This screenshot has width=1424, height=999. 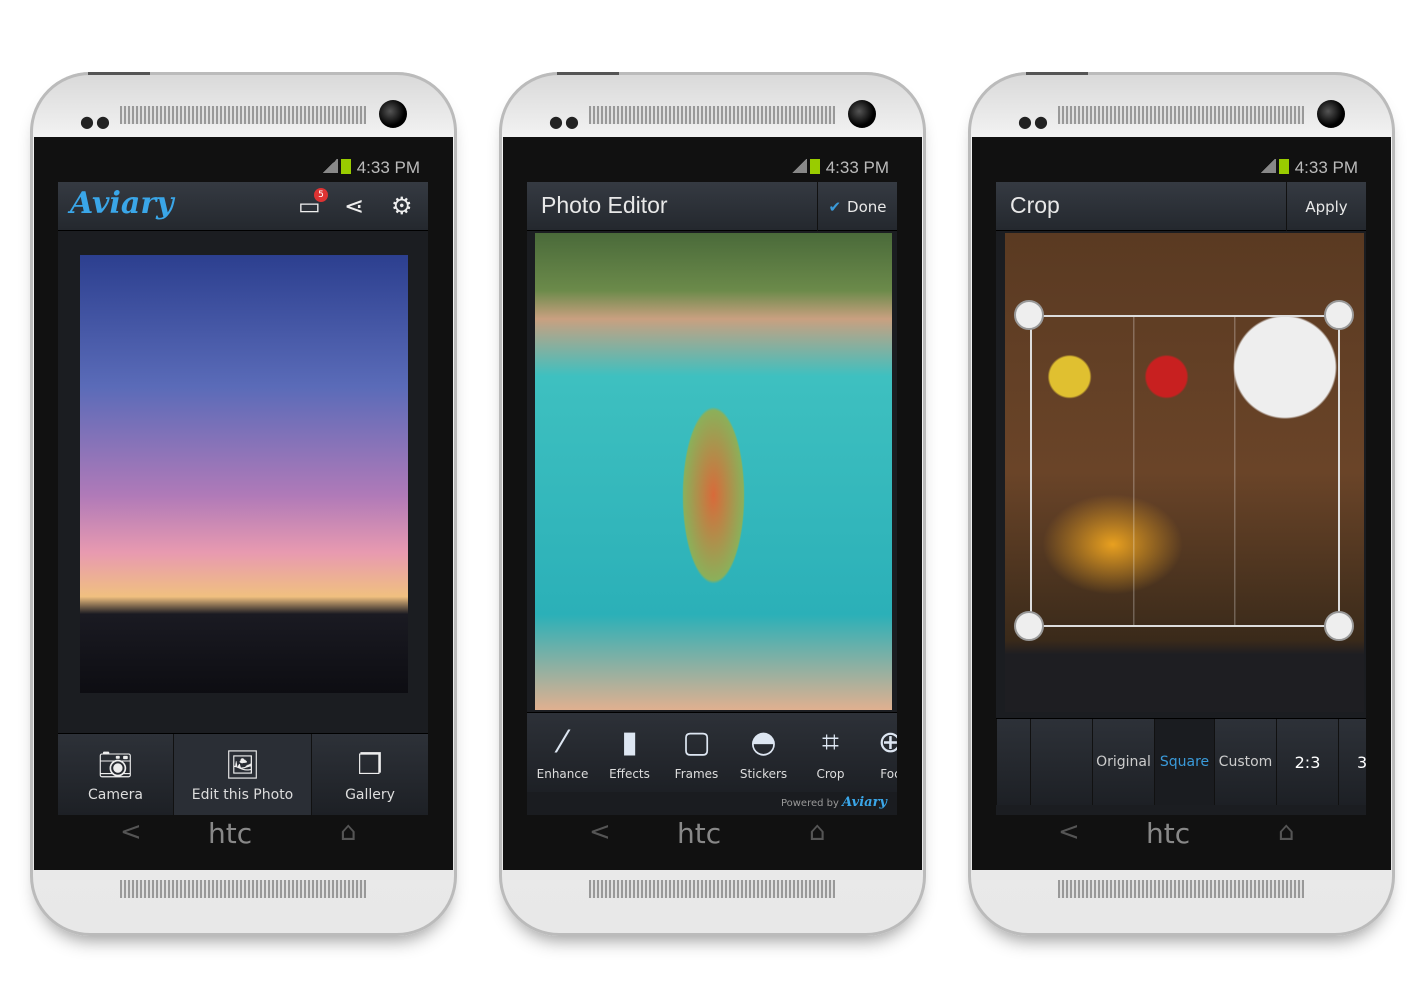 I want to click on sunset-palm-photo, so click(x=244, y=474).